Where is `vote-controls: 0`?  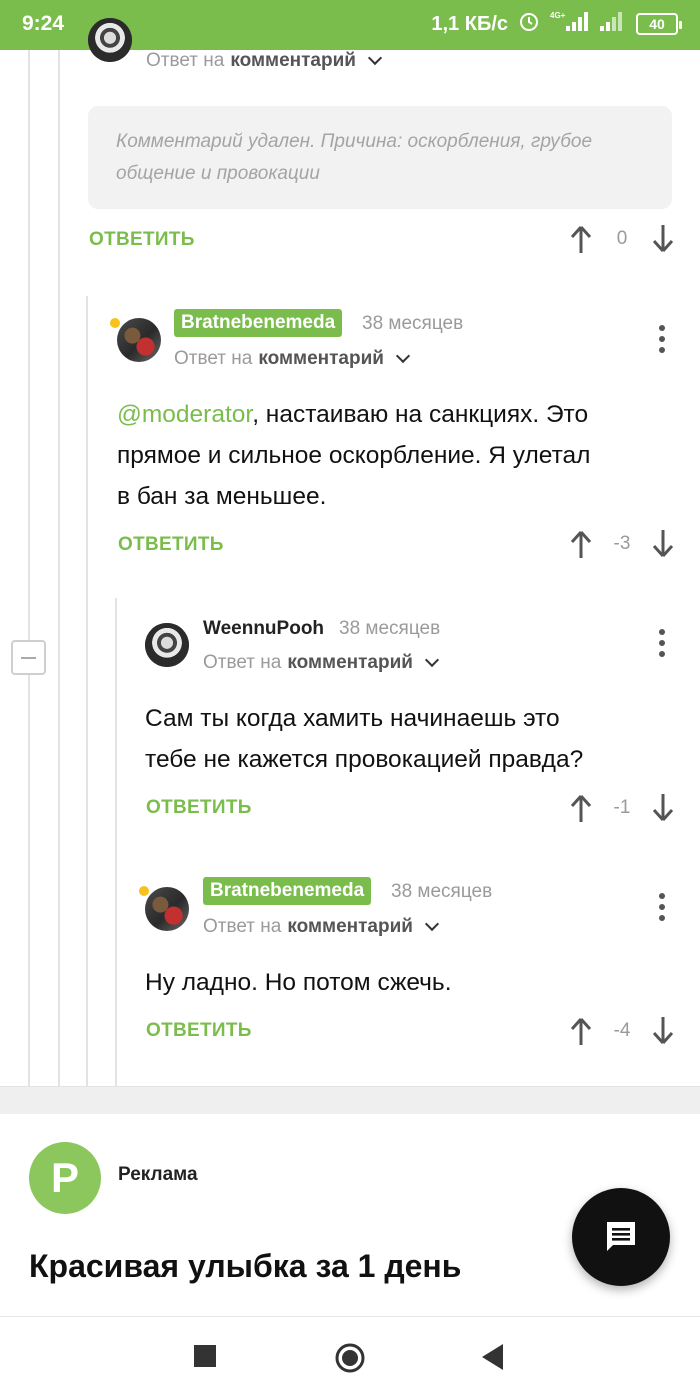 vote-controls: 0 is located at coordinates (622, 239).